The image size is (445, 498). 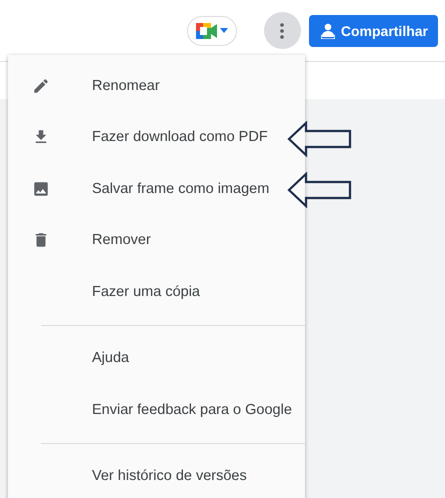 What do you see at coordinates (156, 137) in the screenshot?
I see `menu-item: Fazer download como PDF` at bounding box center [156, 137].